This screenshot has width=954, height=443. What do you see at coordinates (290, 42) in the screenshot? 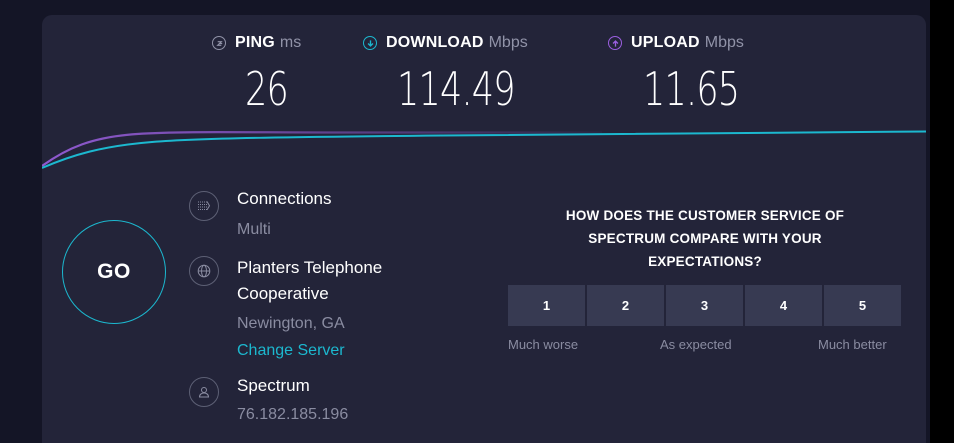
I see `ping-unit: ms` at bounding box center [290, 42].